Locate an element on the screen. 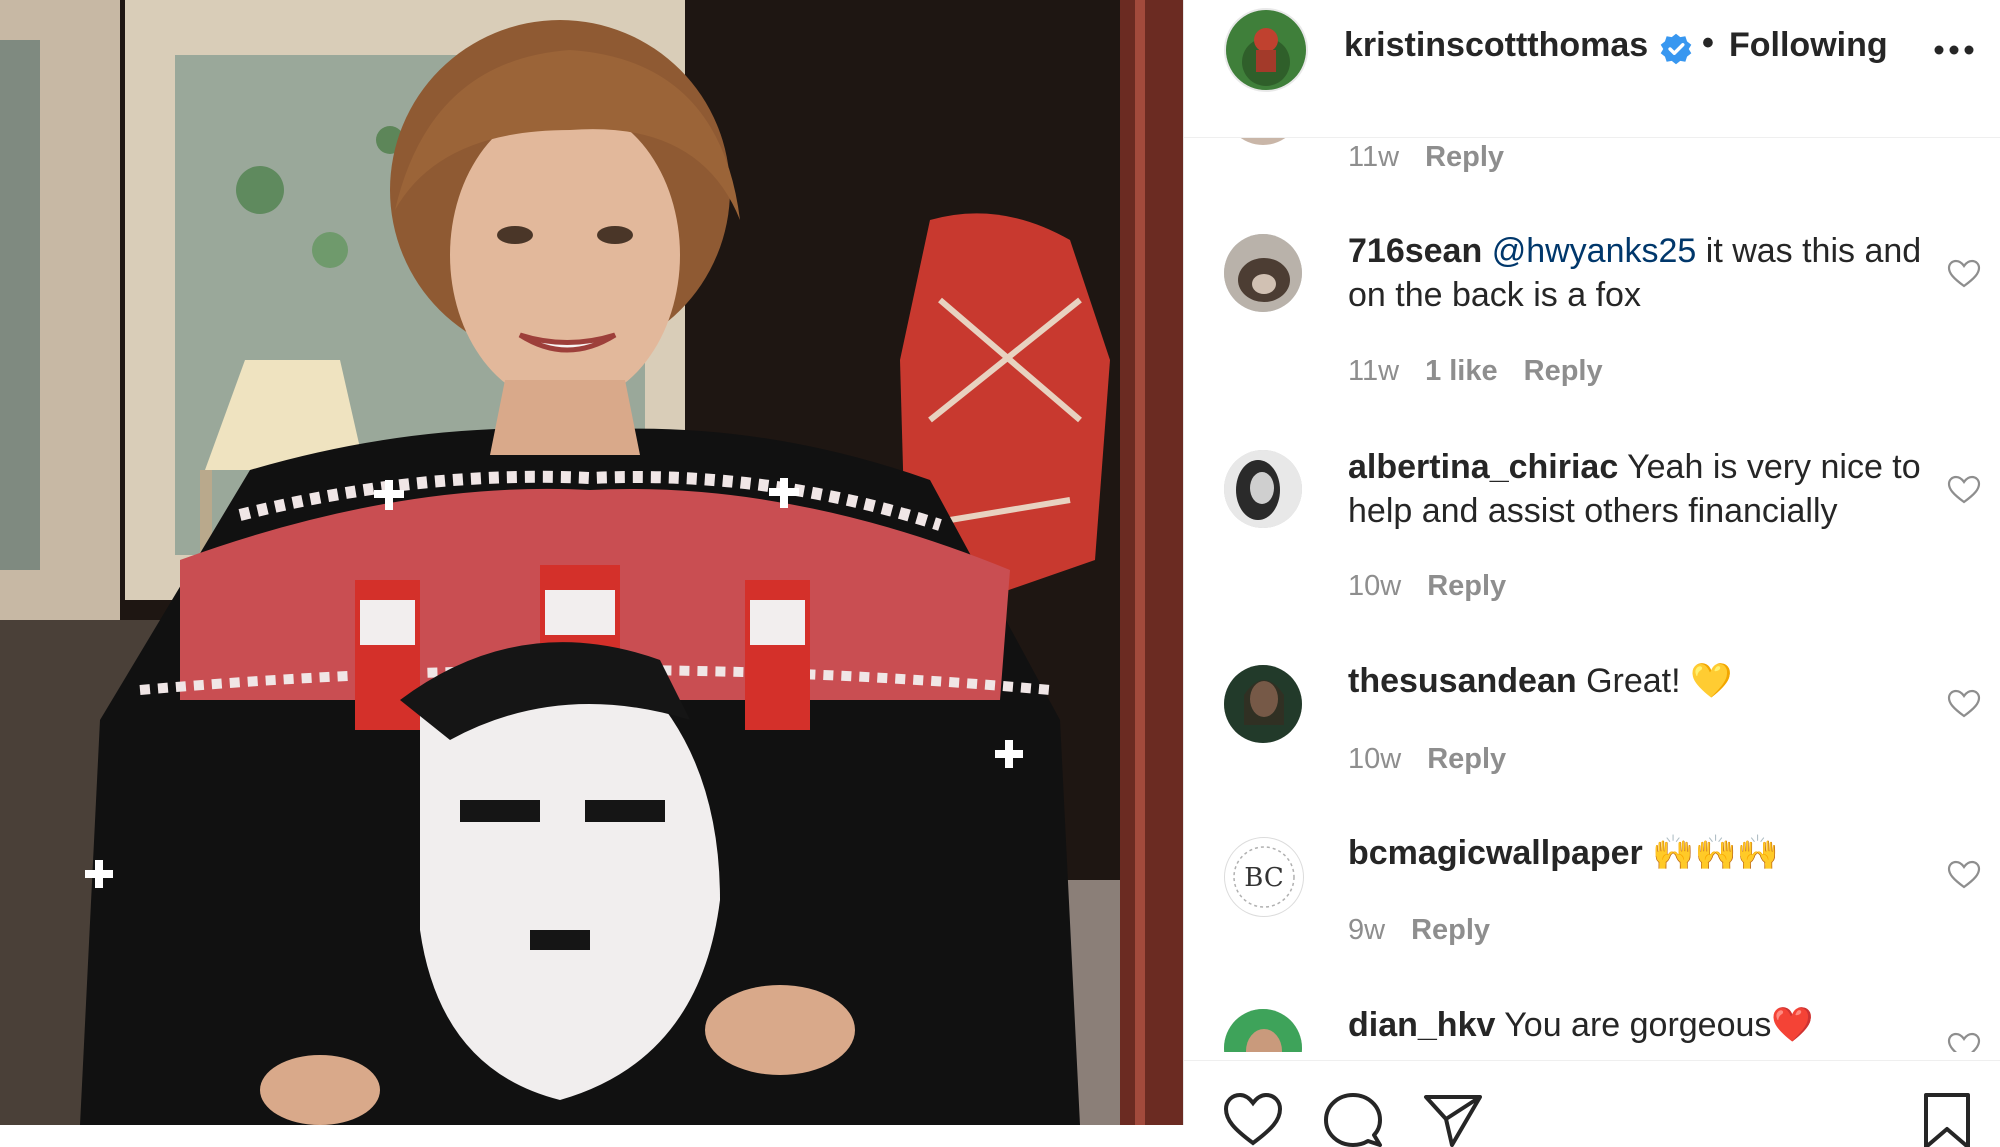  comment-text: thesusandean Great! 💛 is located at coordinates (1638, 681).